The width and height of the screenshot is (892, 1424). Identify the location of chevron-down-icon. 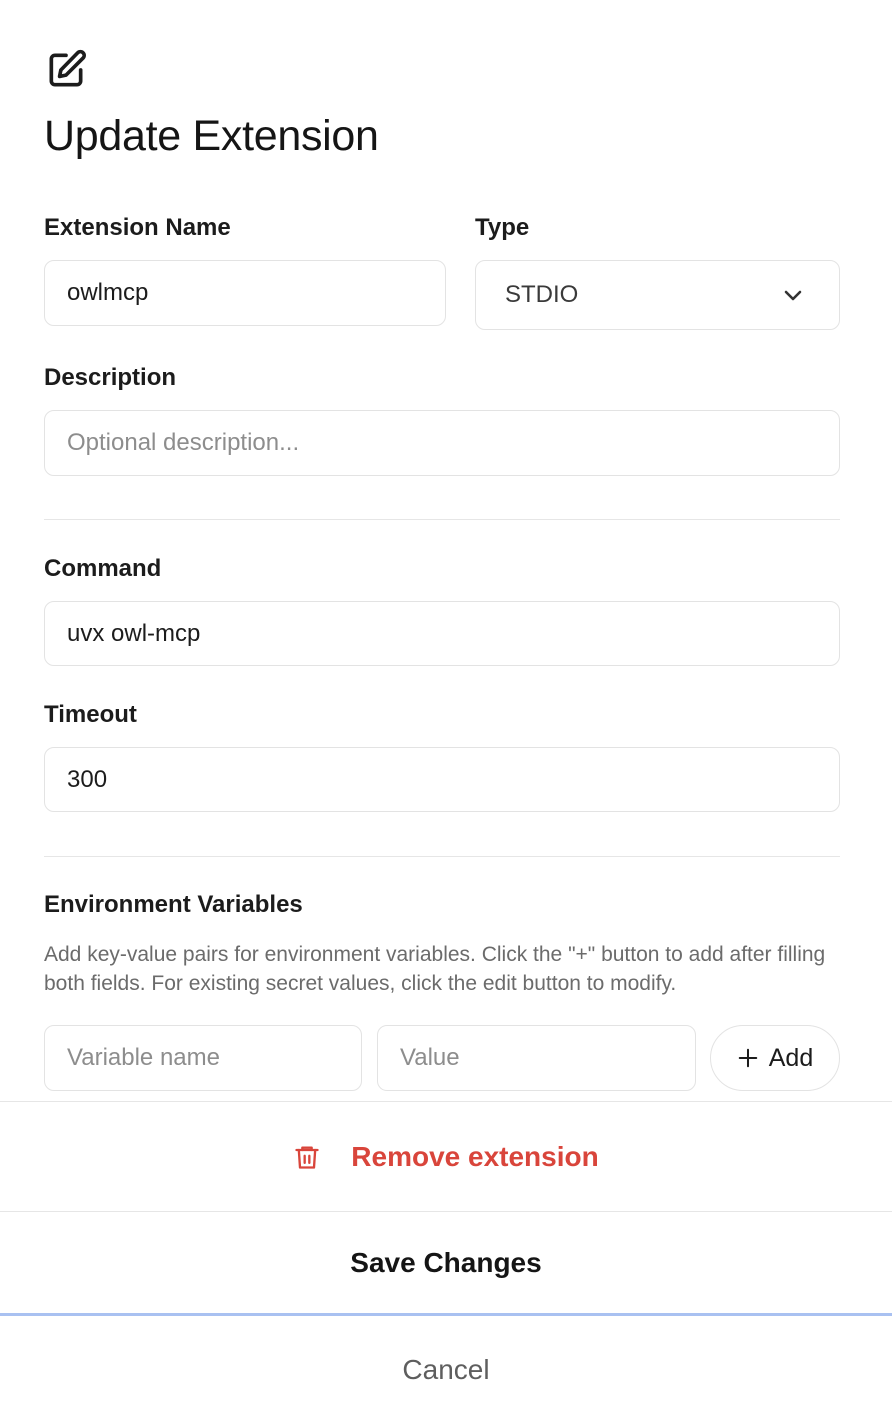
(793, 295).